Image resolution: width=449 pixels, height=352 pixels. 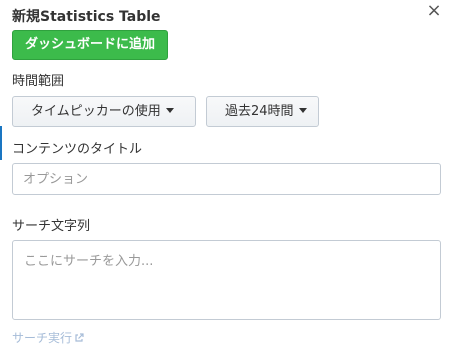 I want to click on close-icon: ×, so click(x=434, y=11).